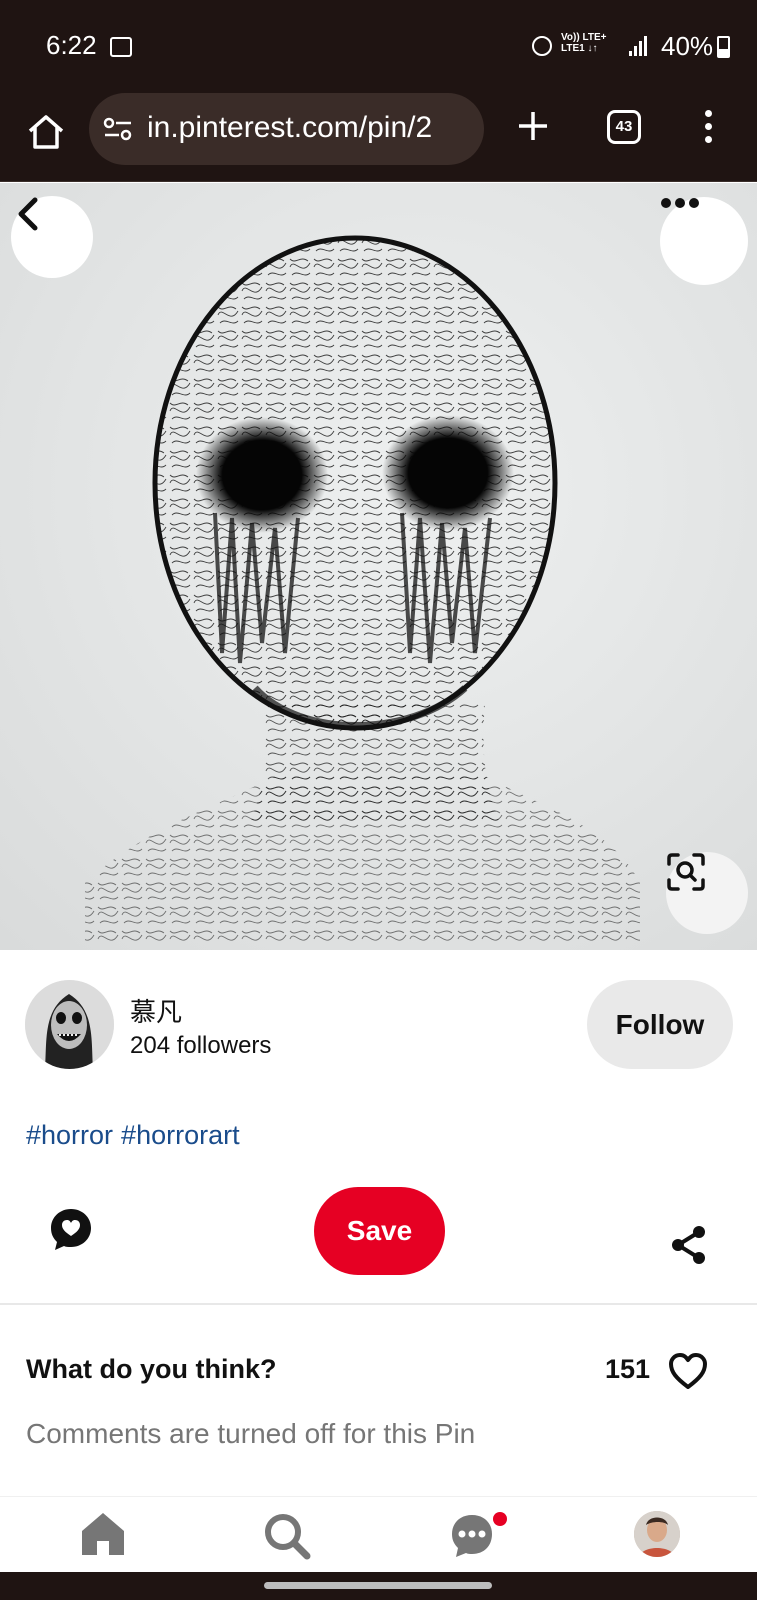 The width and height of the screenshot is (757, 1600). What do you see at coordinates (121, 47) in the screenshot?
I see `gallery-notification-icon` at bounding box center [121, 47].